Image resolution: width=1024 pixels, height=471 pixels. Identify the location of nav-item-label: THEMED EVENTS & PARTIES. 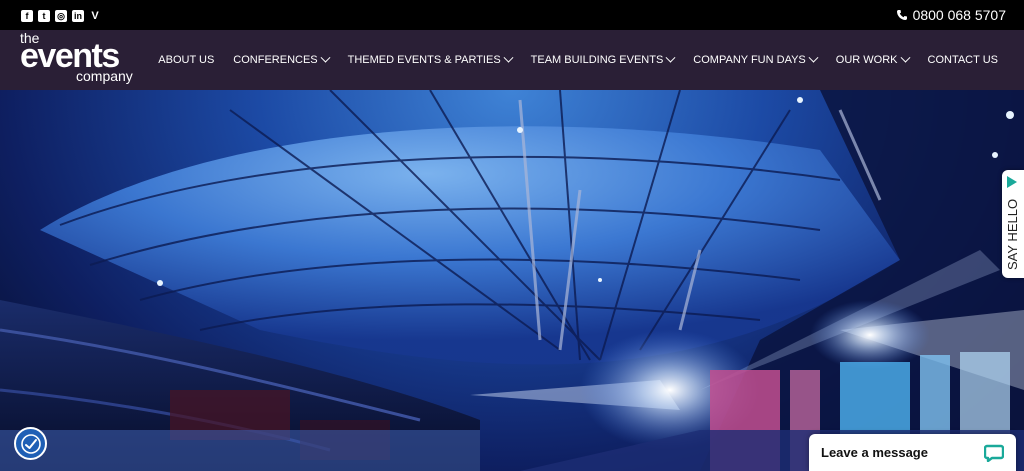
(424, 60).